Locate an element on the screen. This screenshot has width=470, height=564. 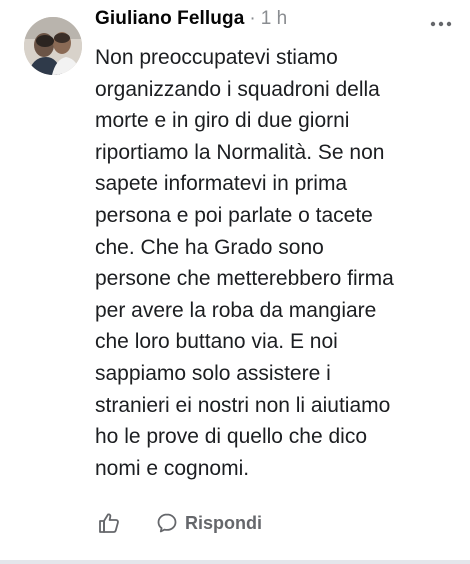
avatar is located at coordinates (53, 46).